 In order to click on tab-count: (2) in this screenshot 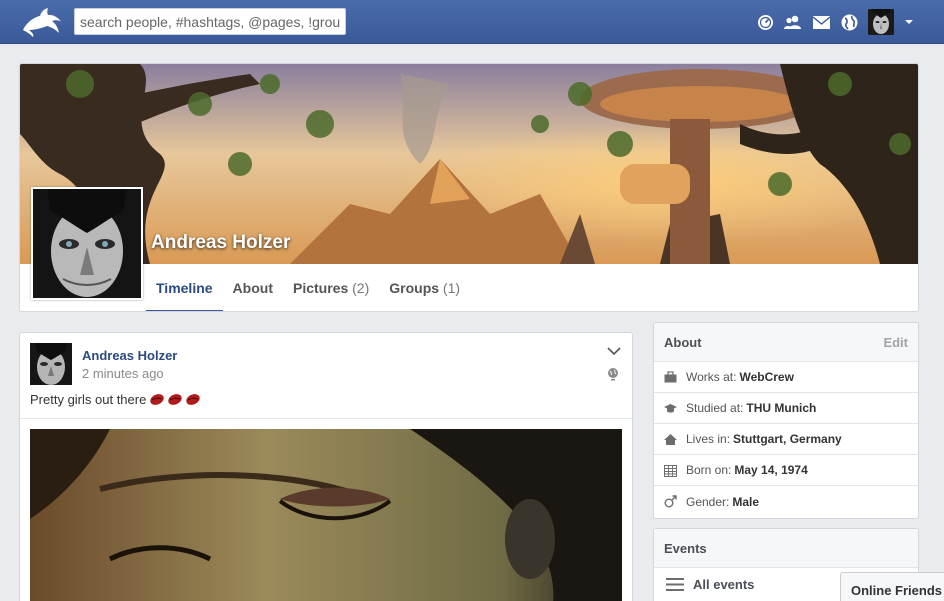, I will do `click(361, 288)`.